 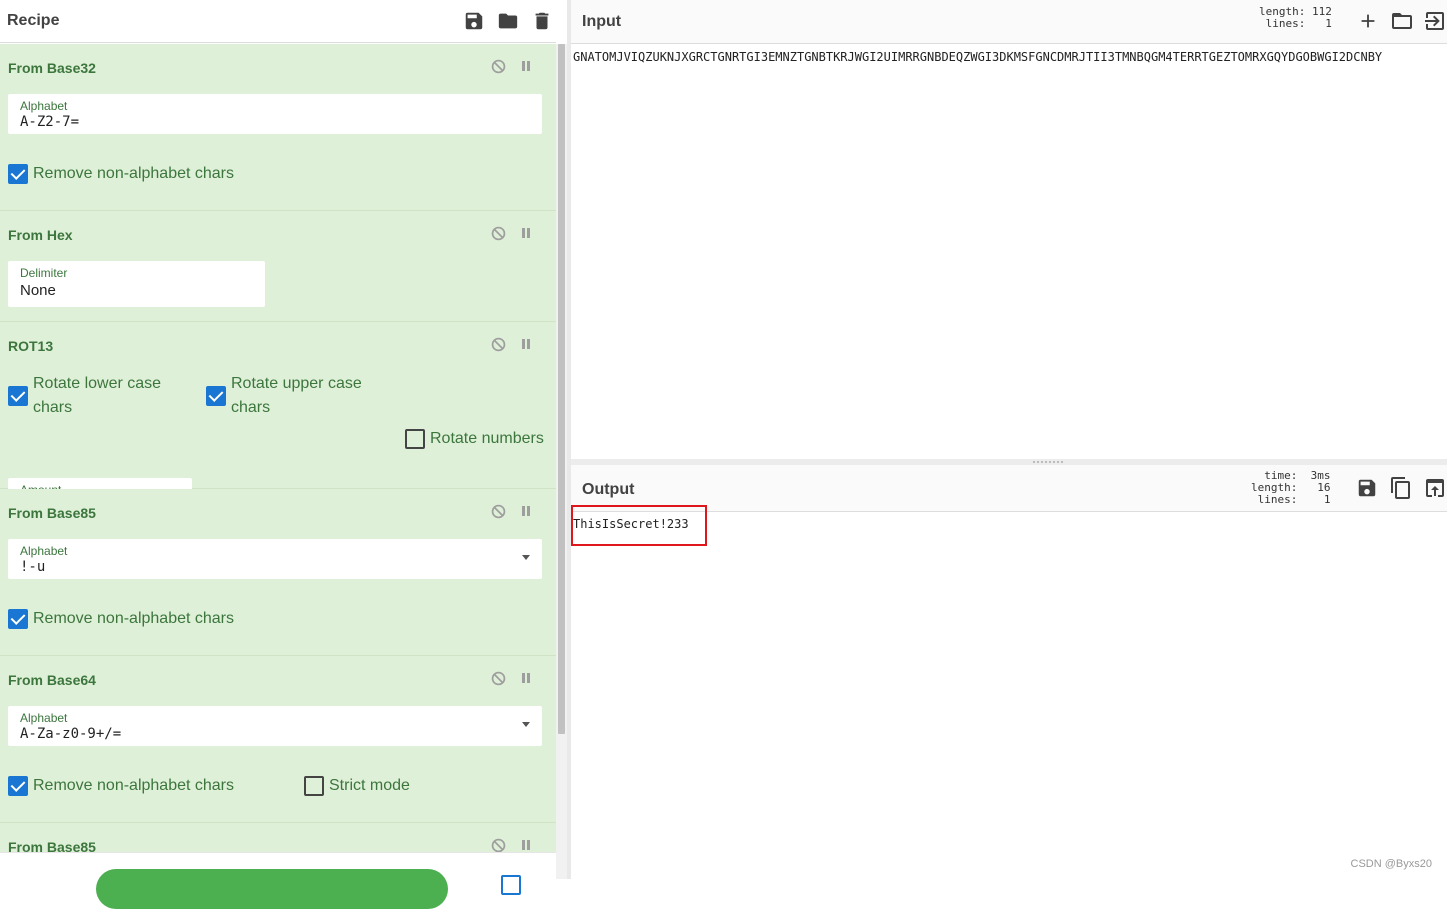 What do you see at coordinates (97, 395) in the screenshot?
I see `checkbox-label: Rotate lower case chars` at bounding box center [97, 395].